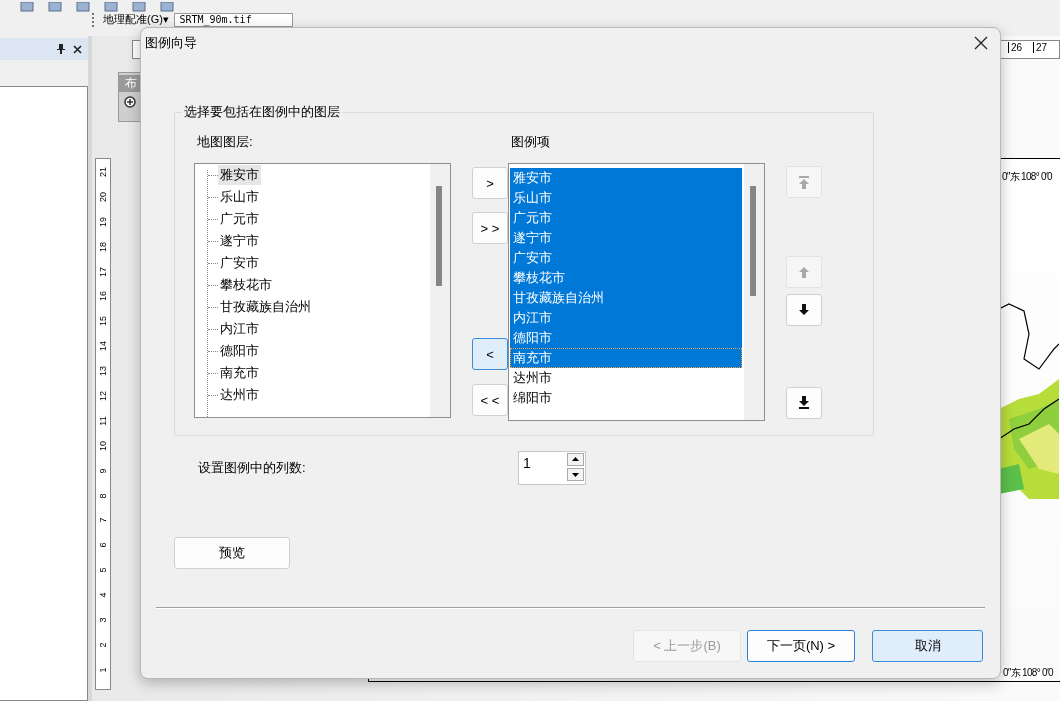 The height and width of the screenshot is (701, 1060). What do you see at coordinates (552, 468) in the screenshot?
I see `columns-spinner: 1` at bounding box center [552, 468].